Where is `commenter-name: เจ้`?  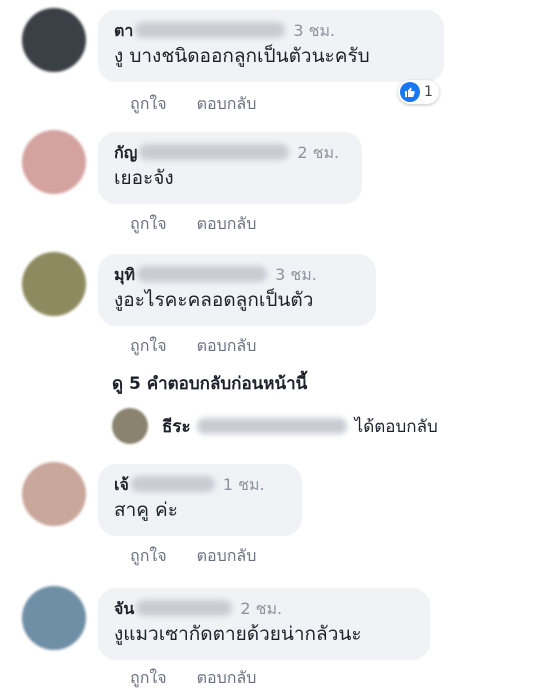
commenter-name: เจ้ is located at coordinates (121, 484).